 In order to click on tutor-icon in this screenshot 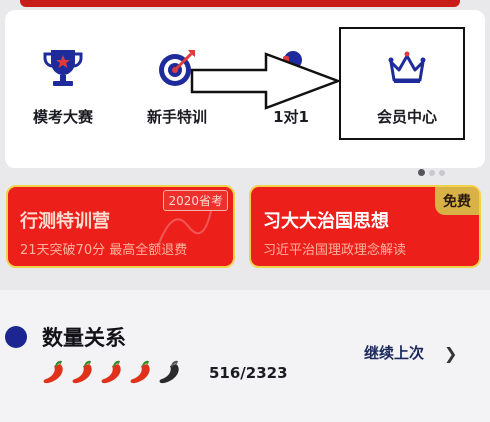, I will do `click(293, 68)`.